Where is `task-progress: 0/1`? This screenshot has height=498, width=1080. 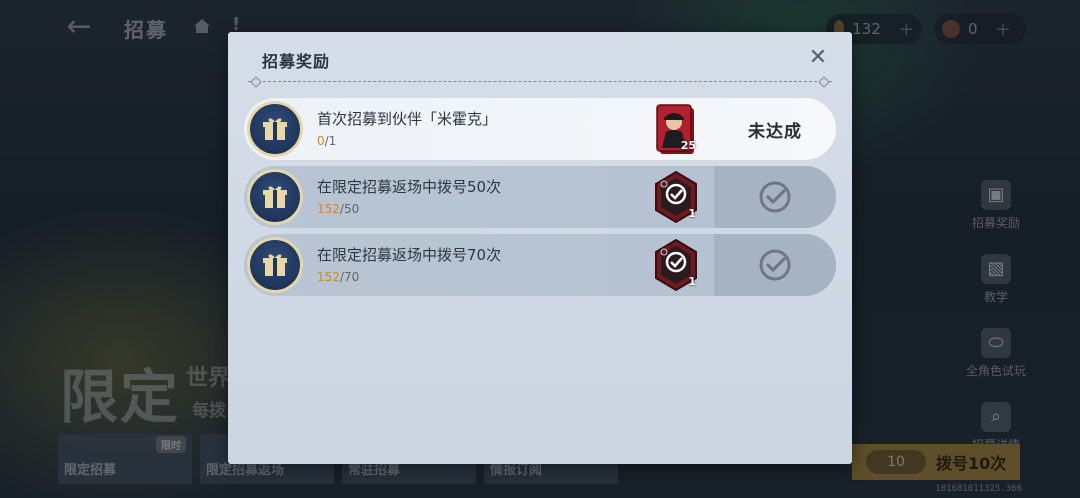
task-progress: 0/1 is located at coordinates (326, 141).